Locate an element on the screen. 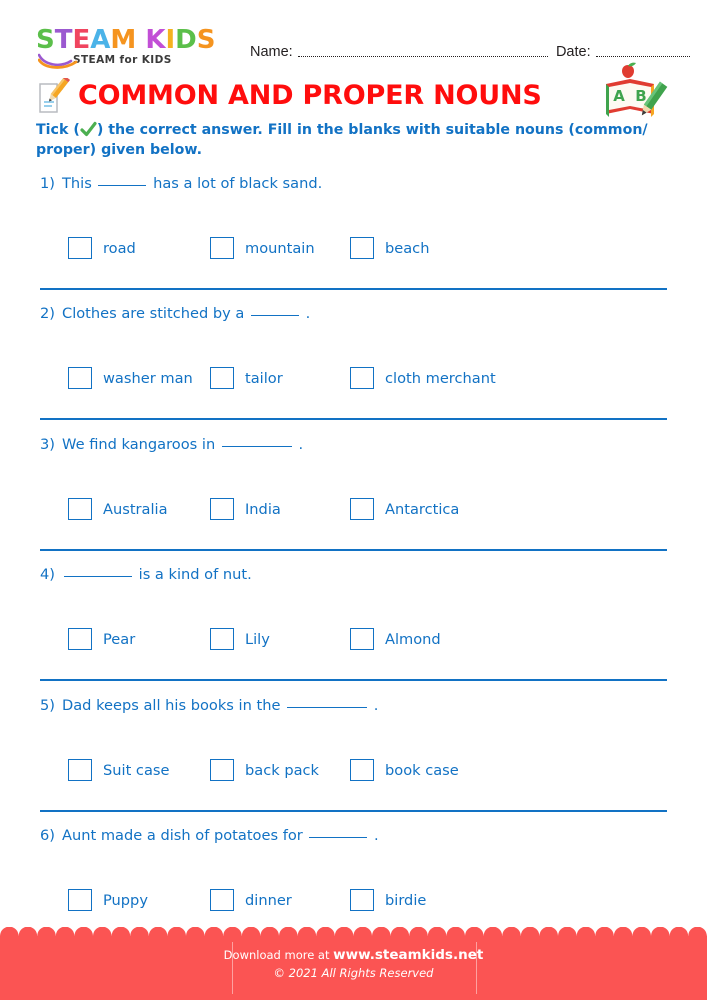 This screenshot has width=707, height=1000. option-label: India is located at coordinates (263, 509).